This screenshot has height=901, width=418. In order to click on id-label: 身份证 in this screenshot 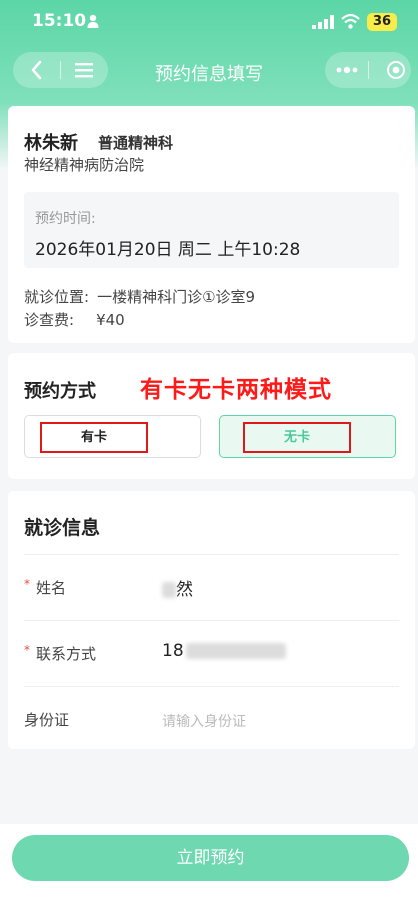, I will do `click(47, 720)`.